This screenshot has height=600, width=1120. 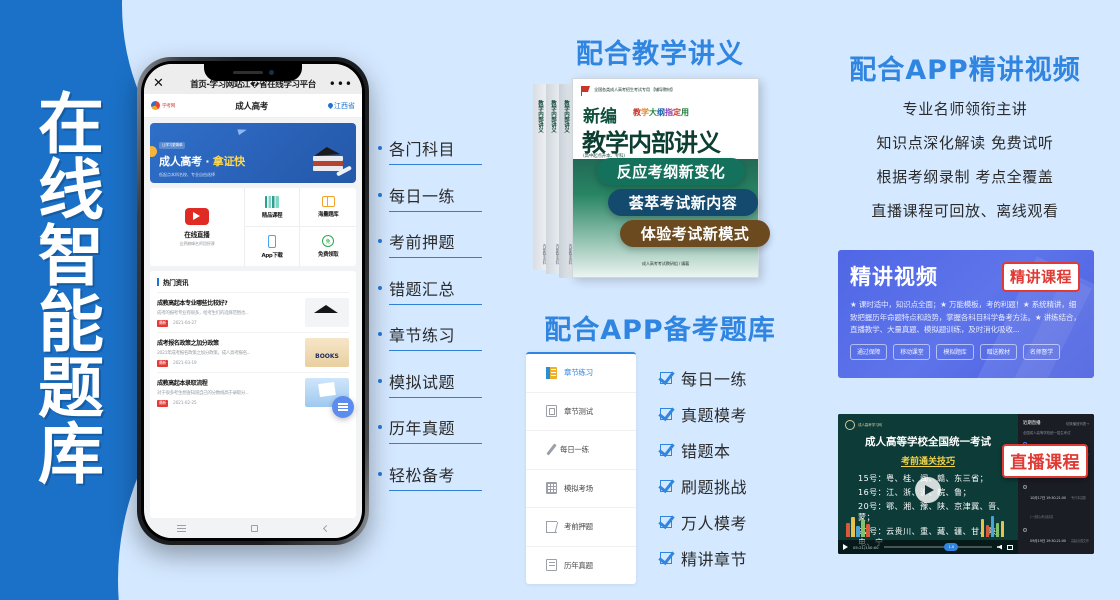 What do you see at coordinates (330, 105) in the screenshot?
I see `location-pin-icon` at bounding box center [330, 105].